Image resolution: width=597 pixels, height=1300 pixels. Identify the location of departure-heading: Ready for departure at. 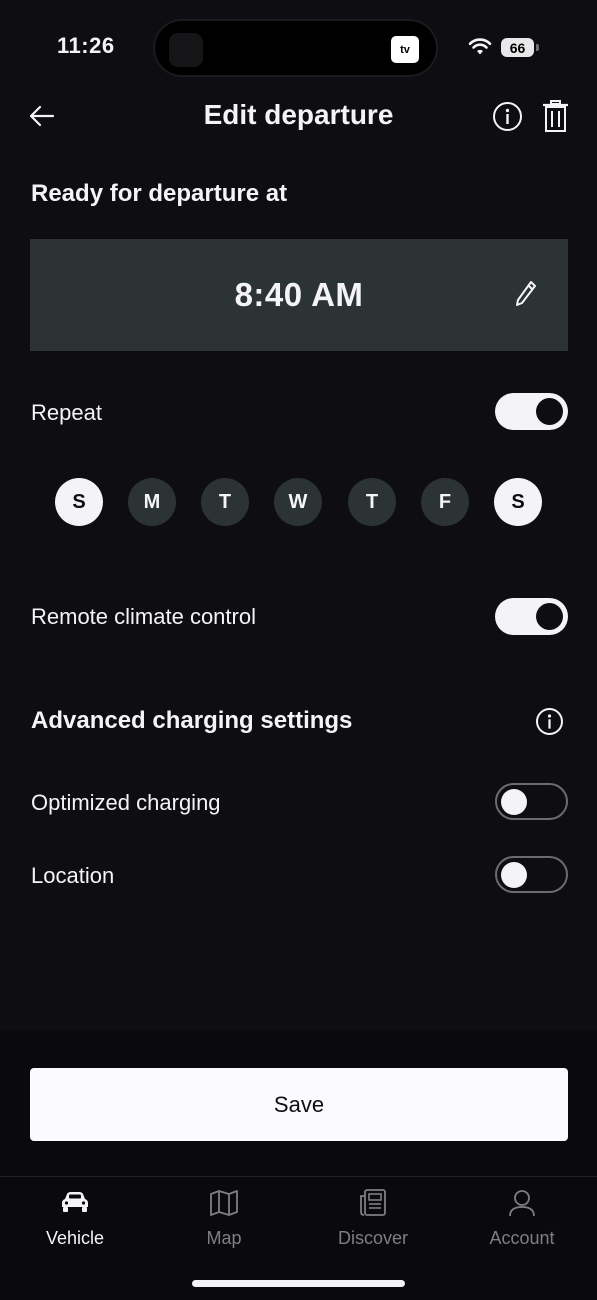
(159, 193).